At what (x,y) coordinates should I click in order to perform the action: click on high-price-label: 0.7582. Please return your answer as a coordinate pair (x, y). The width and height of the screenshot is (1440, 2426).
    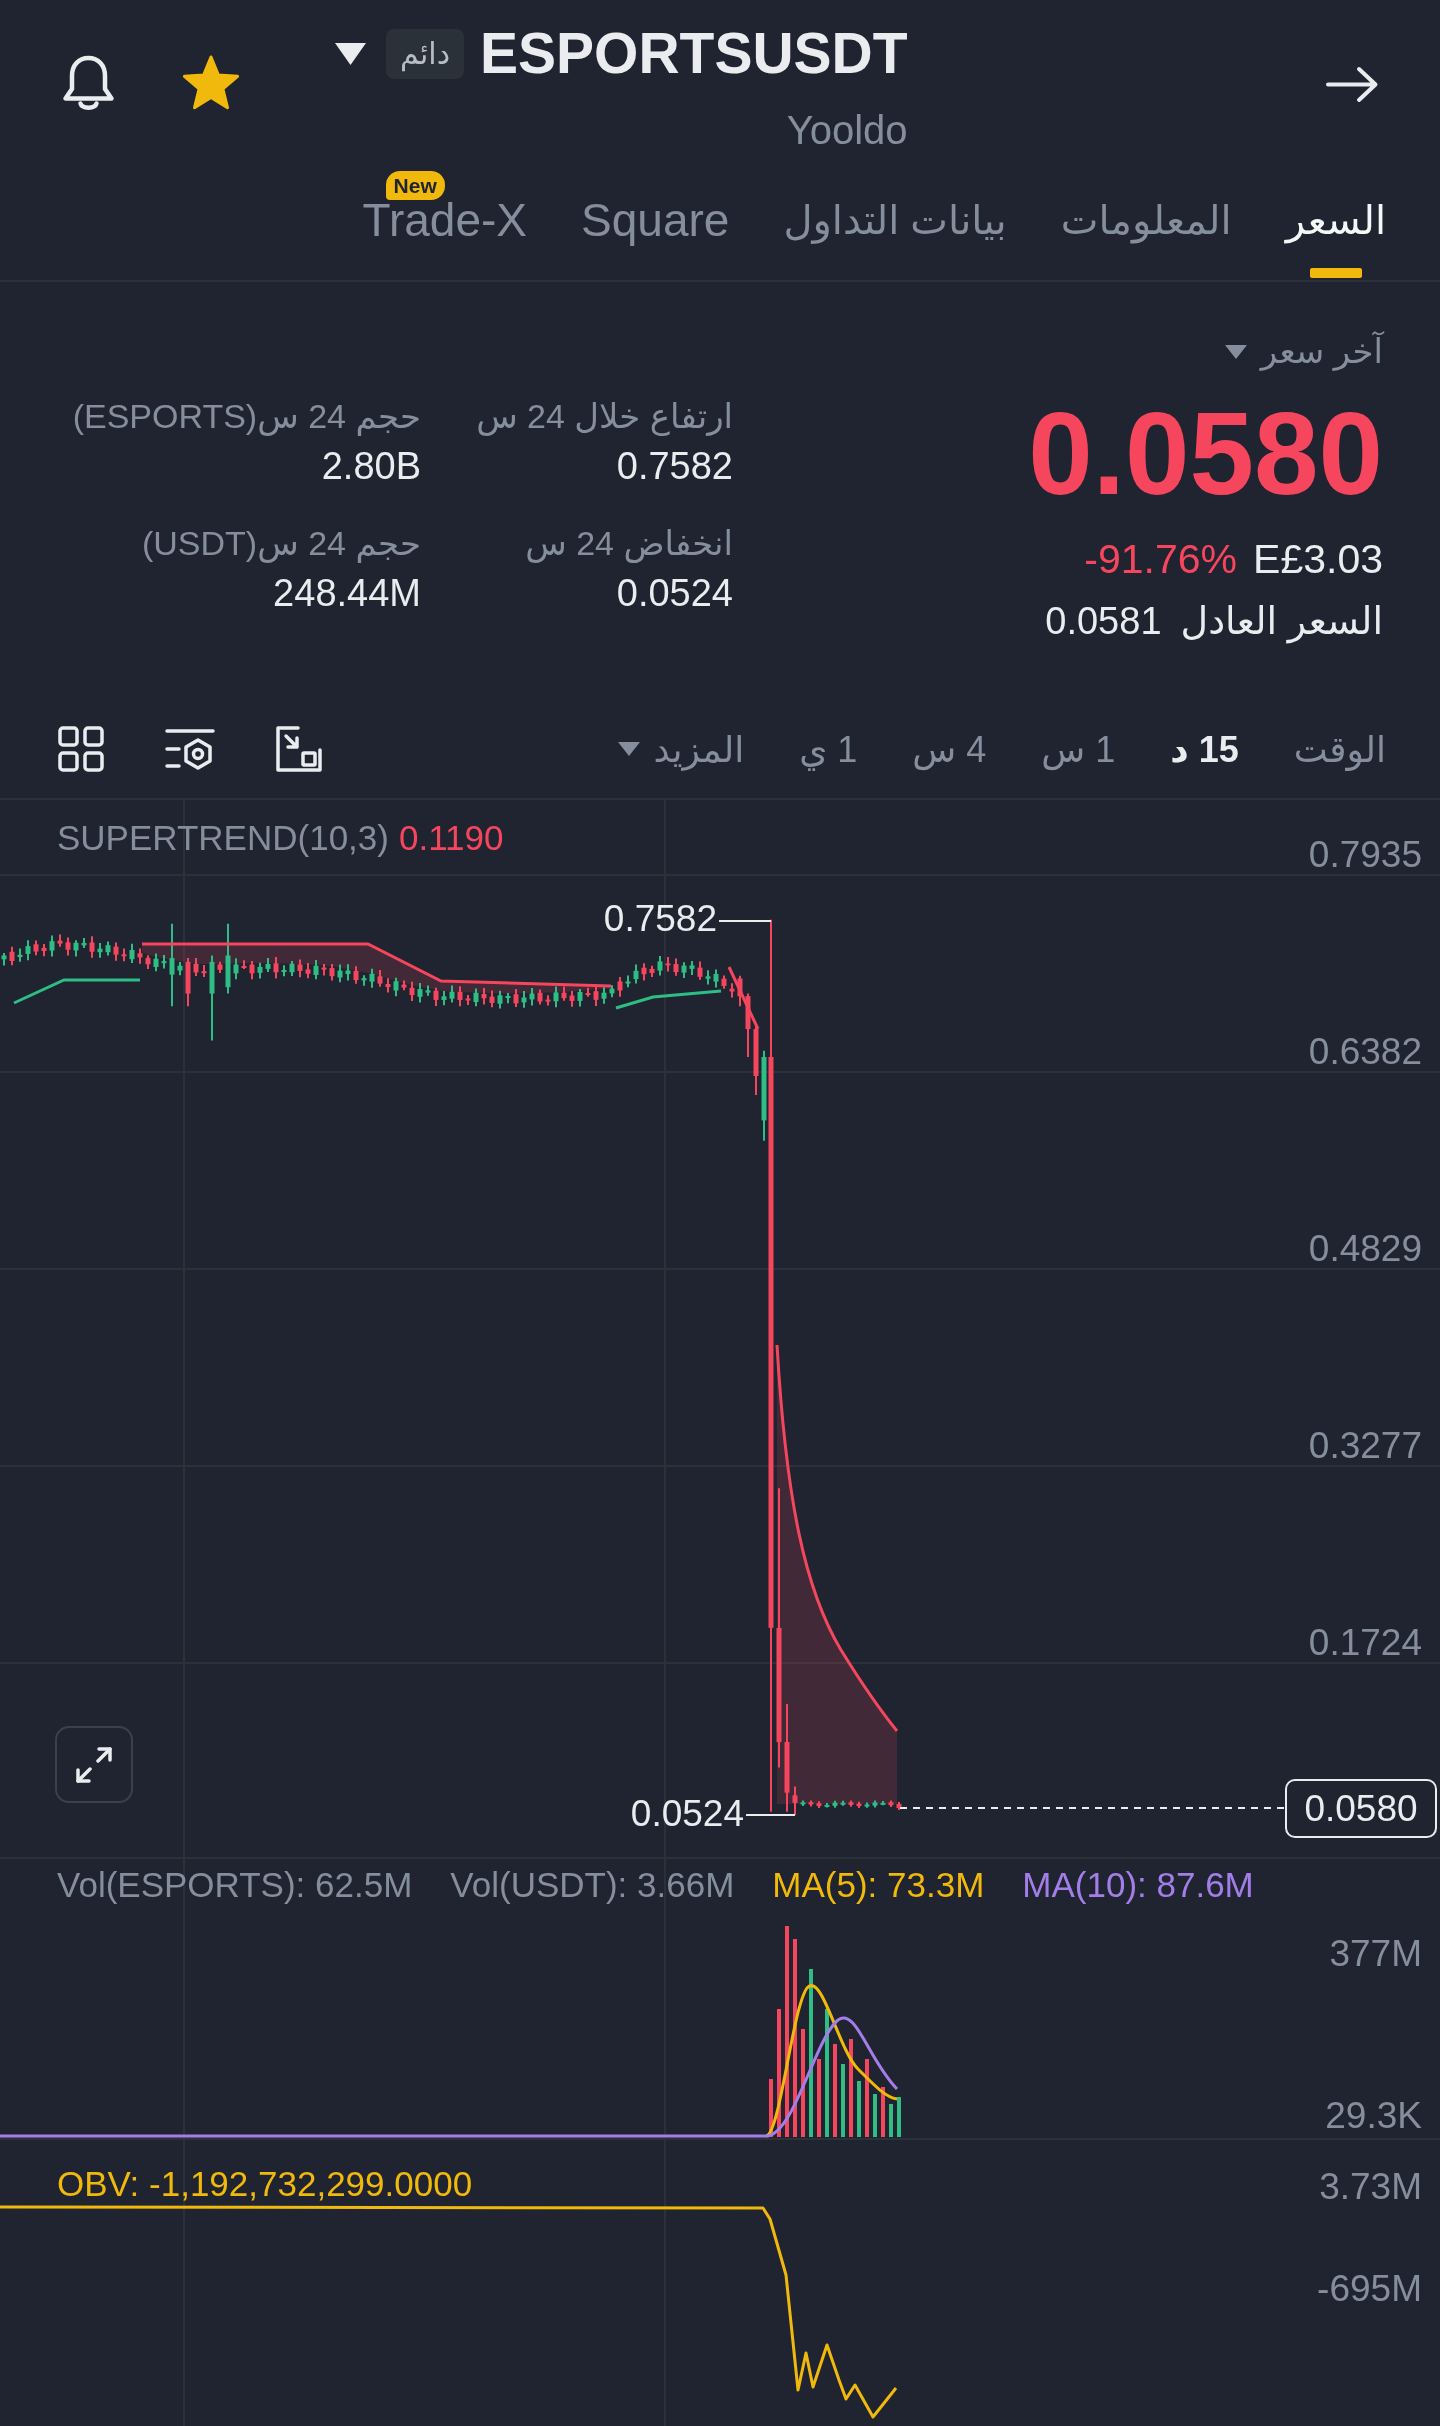
    Looking at the image, I should click on (660, 918).